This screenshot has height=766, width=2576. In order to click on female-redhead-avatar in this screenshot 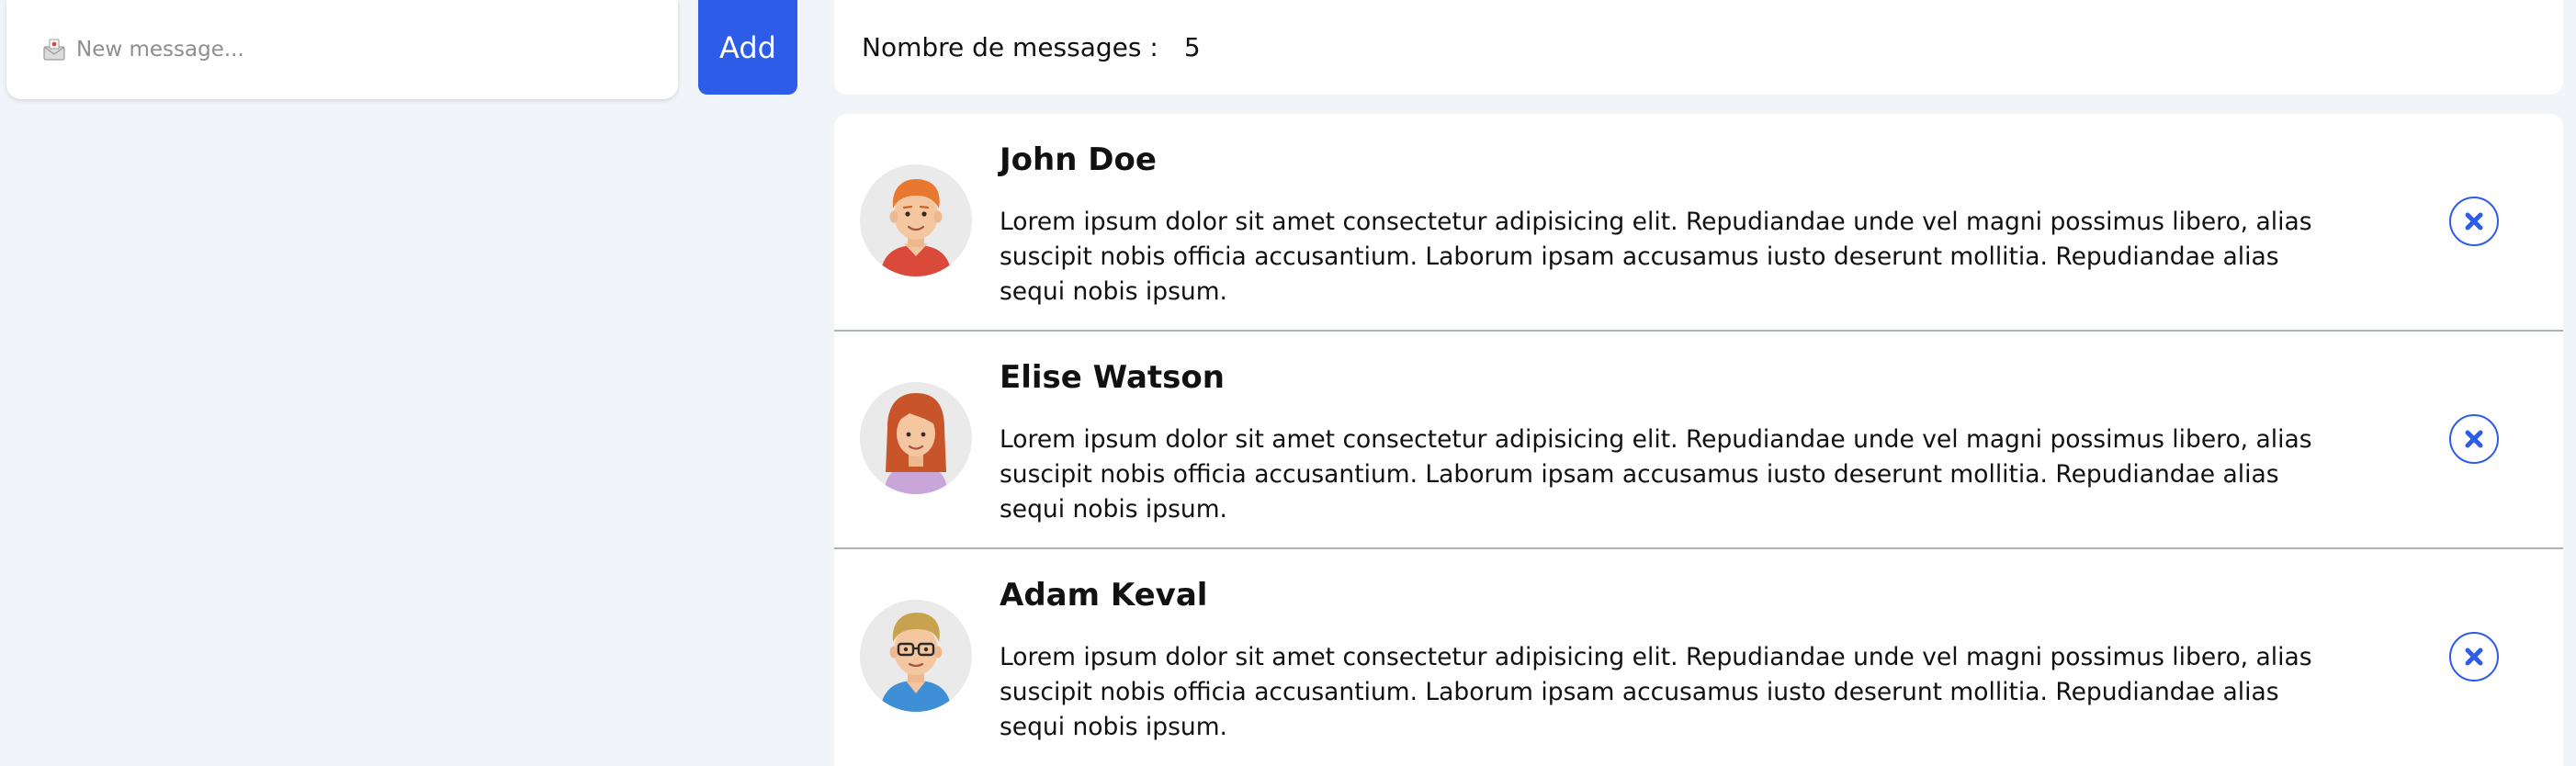, I will do `click(916, 443)`.